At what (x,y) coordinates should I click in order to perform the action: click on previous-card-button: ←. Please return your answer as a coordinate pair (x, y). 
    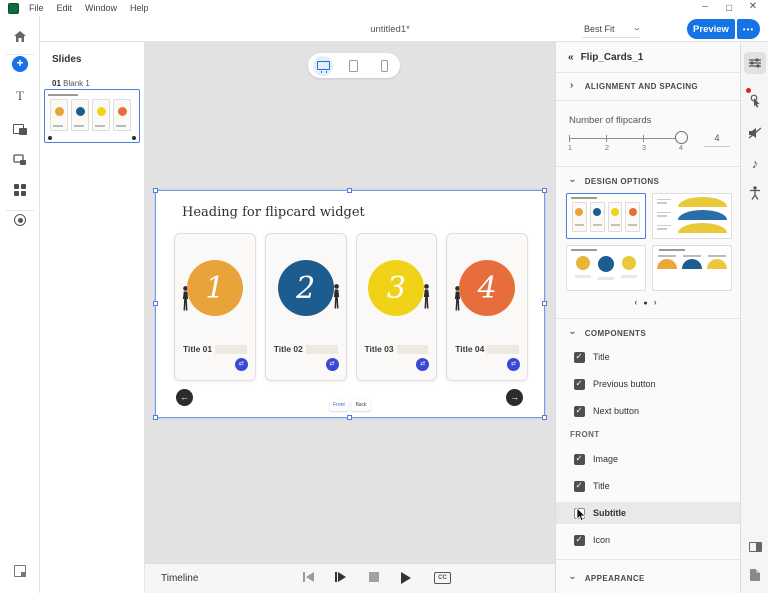
    Looking at the image, I should click on (184, 397).